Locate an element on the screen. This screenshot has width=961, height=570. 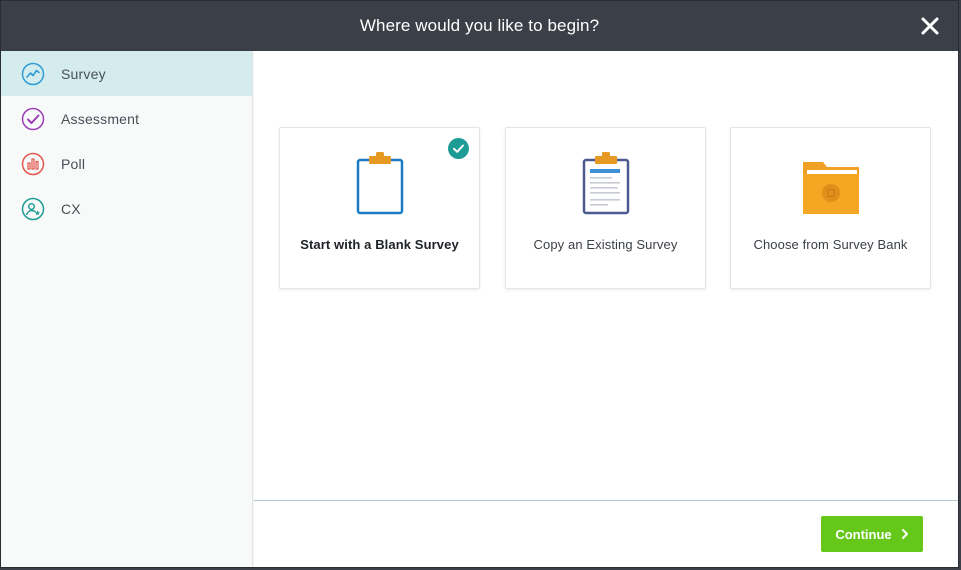
assessment-check-icon is located at coordinates (33, 118).